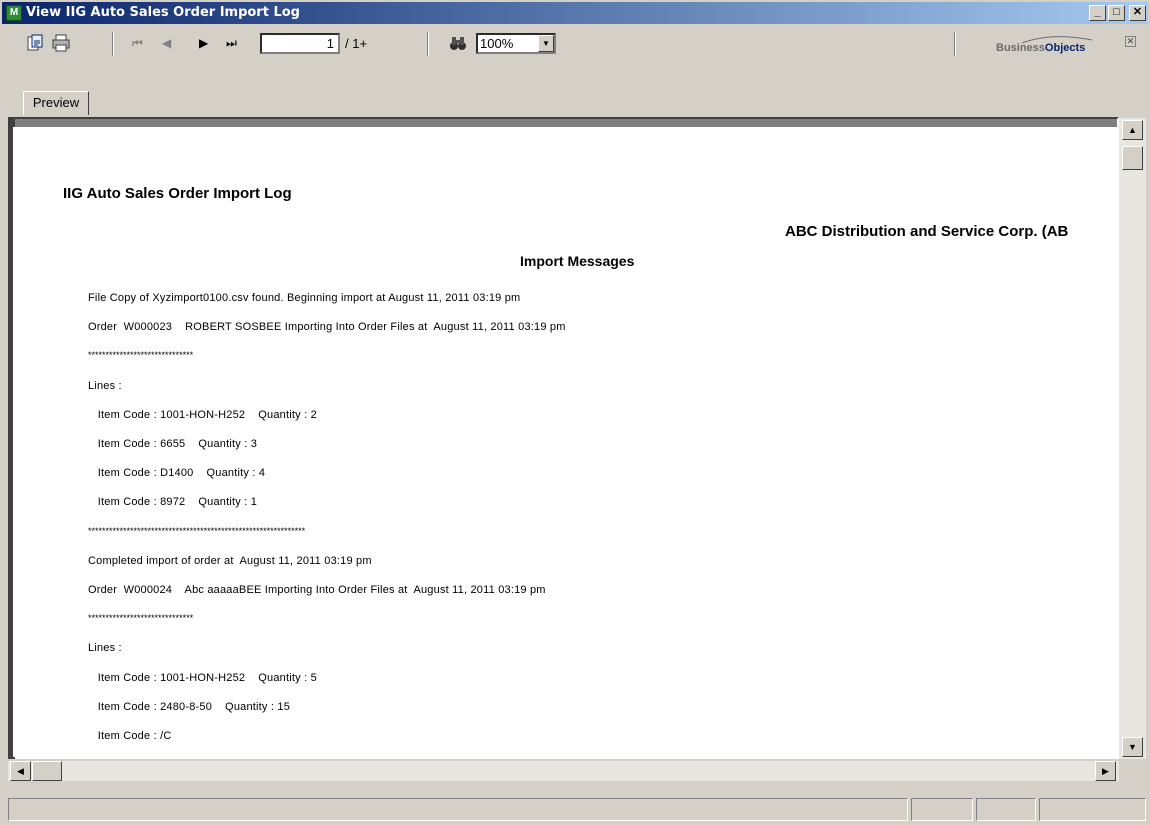  Describe the element at coordinates (35, 43) in the screenshot. I see `export-icon` at that location.